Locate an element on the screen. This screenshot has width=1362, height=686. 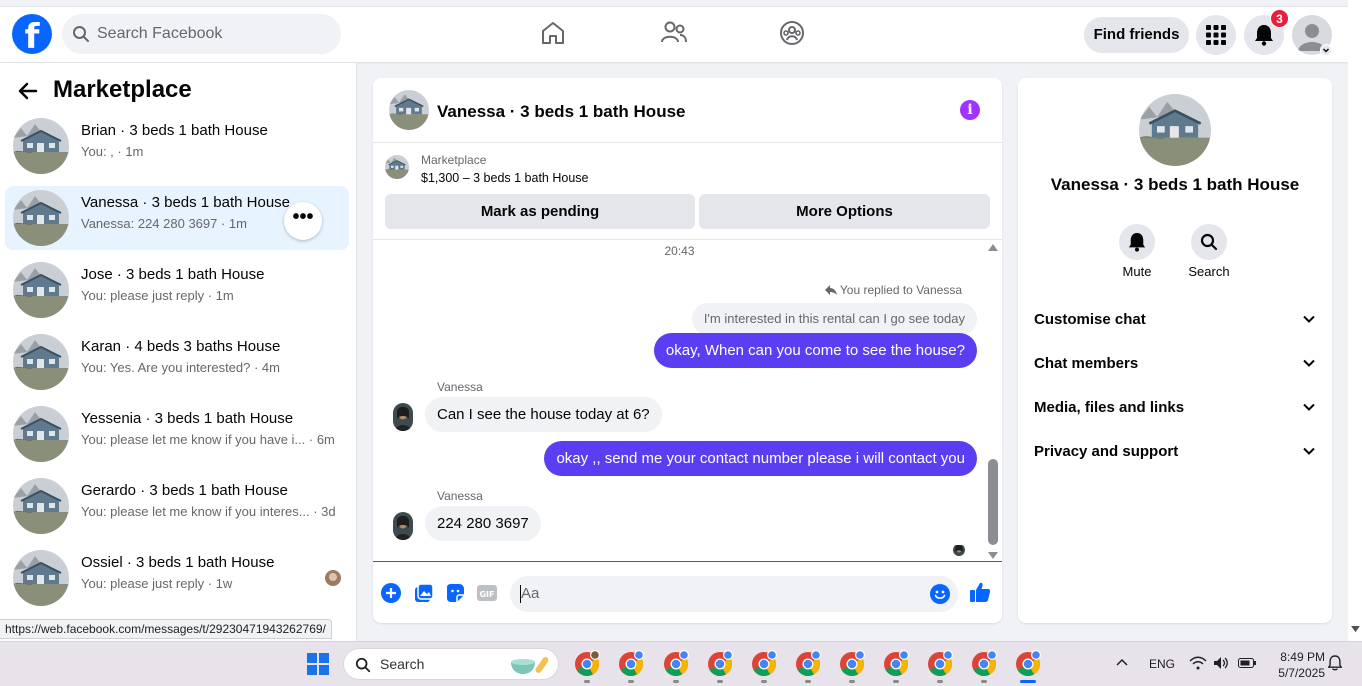
conversation-title: Jose · 3 beds 1 bath House is located at coordinates (173, 274).